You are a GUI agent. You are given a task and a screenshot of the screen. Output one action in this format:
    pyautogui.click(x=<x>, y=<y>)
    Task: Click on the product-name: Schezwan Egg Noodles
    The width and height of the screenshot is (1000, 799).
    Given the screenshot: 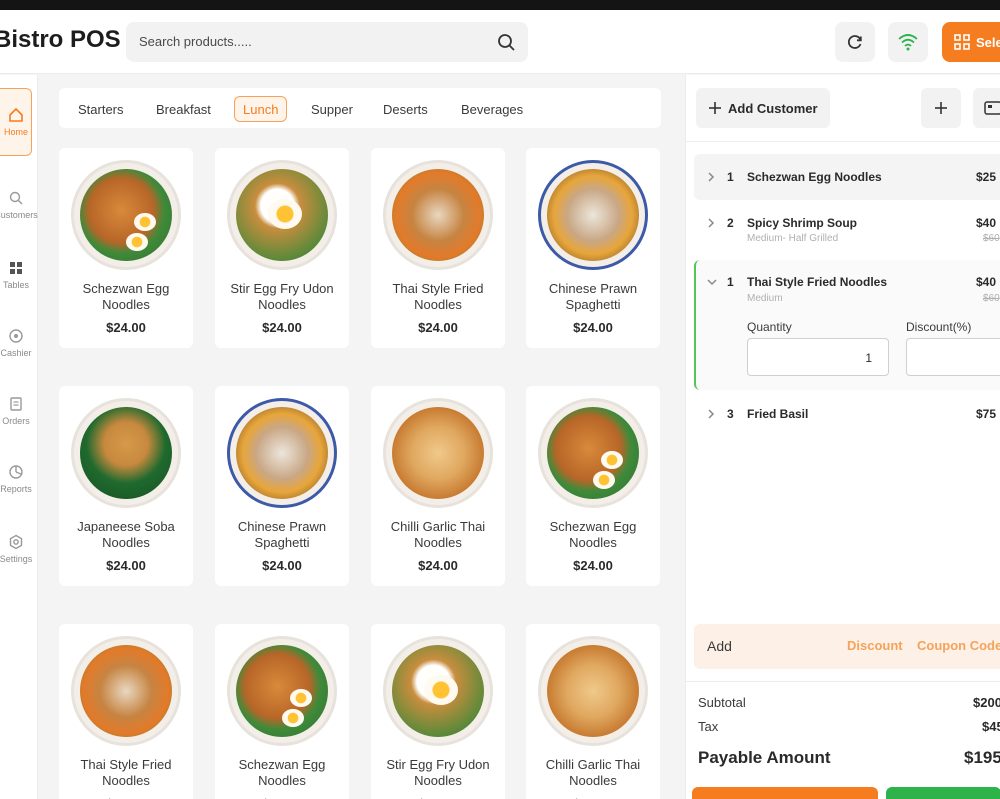 What is the action you would take?
    pyautogui.click(x=282, y=772)
    